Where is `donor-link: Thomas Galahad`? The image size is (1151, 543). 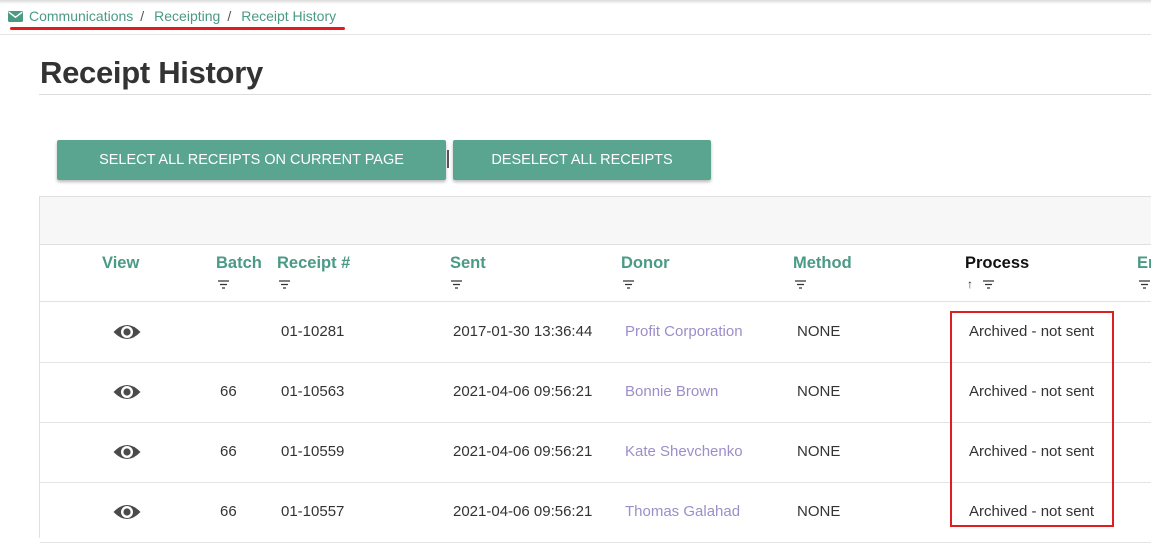 donor-link: Thomas Galahad is located at coordinates (682, 512).